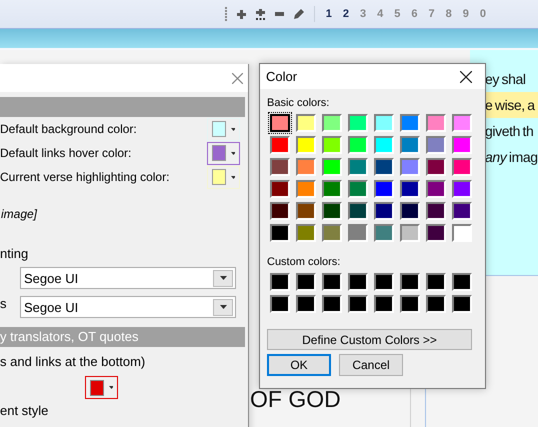  What do you see at coordinates (298, 104) in the screenshot?
I see `section-label: Basic colors:` at bounding box center [298, 104].